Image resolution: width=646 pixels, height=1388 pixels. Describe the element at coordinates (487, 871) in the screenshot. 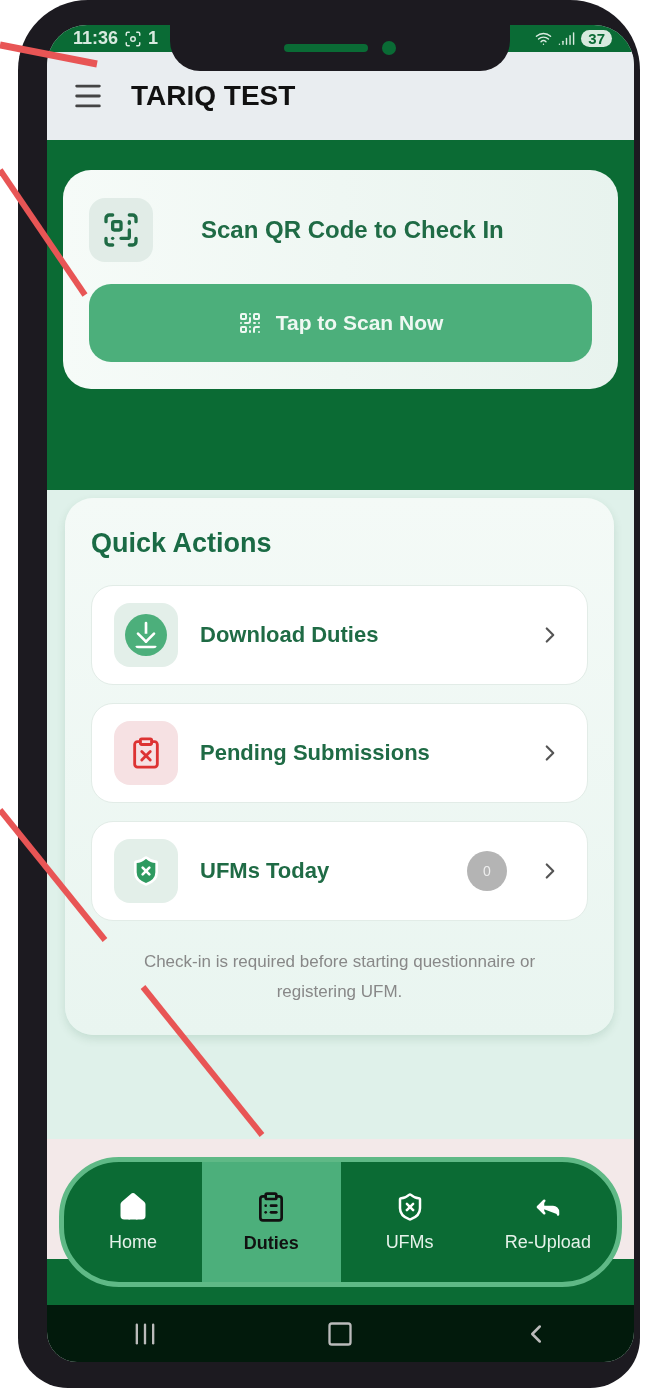

I see `count-badge: 0` at that location.